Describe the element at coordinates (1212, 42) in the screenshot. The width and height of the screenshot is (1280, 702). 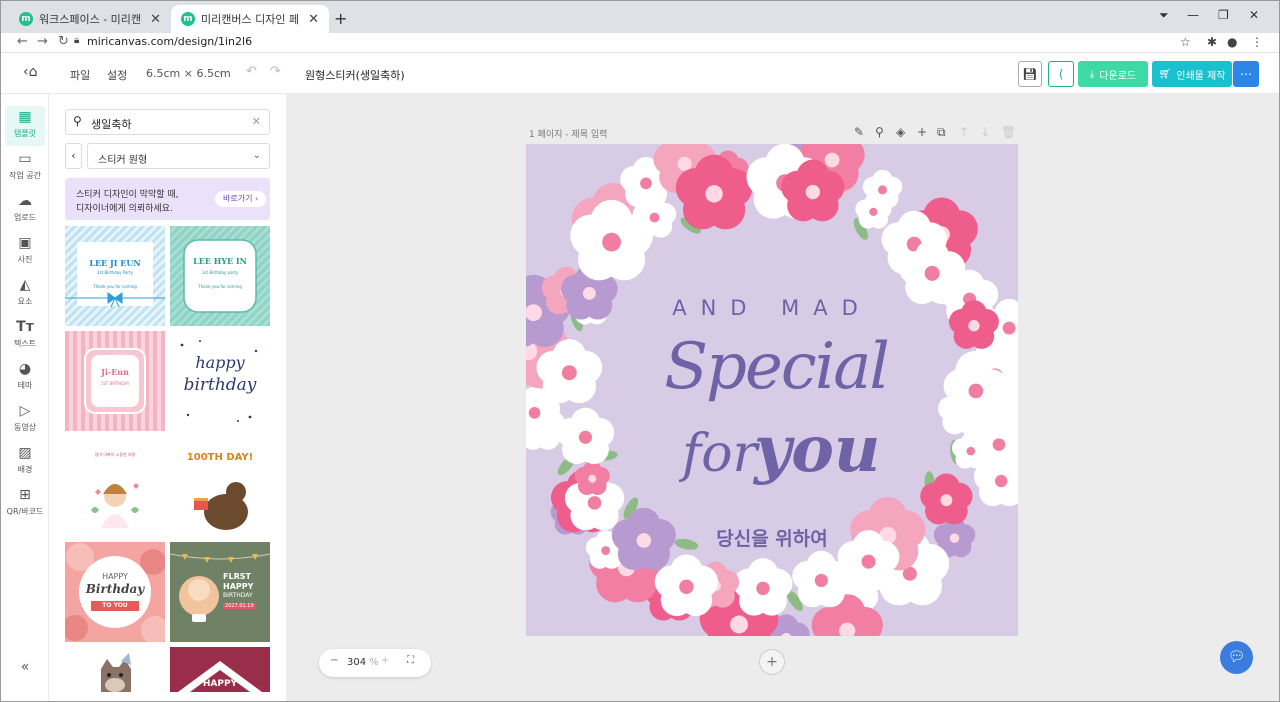
I see `extensions-icon: ✱` at that location.